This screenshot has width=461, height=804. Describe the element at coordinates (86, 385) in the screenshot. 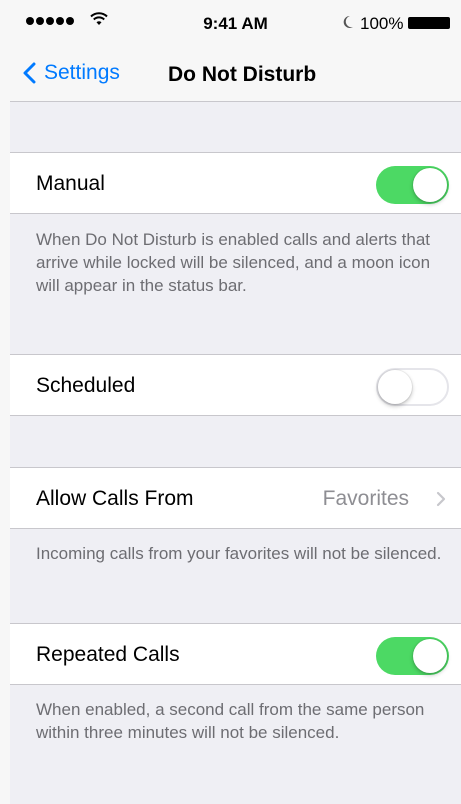

I see `scheduled-label: Scheduled` at that location.